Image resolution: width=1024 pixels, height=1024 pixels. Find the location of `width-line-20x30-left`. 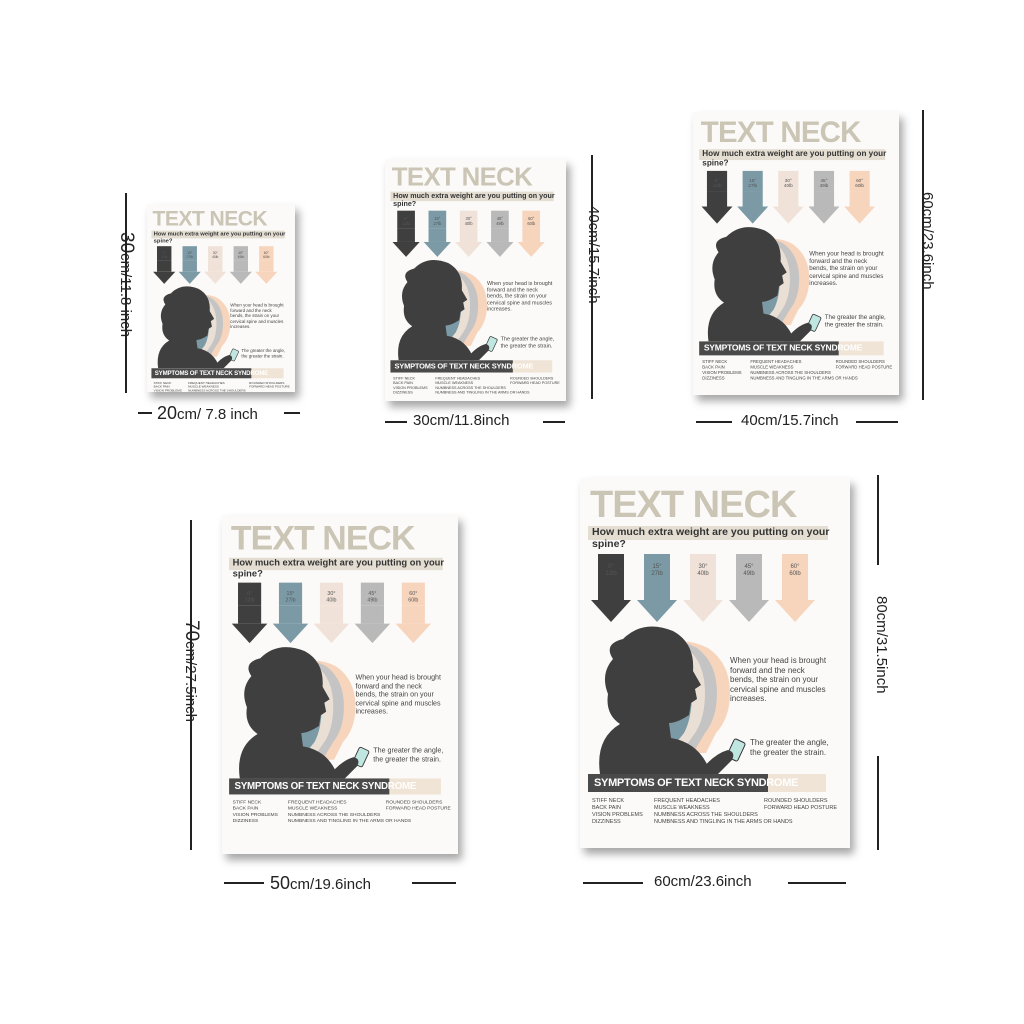

width-line-20x30-left is located at coordinates (145, 413).